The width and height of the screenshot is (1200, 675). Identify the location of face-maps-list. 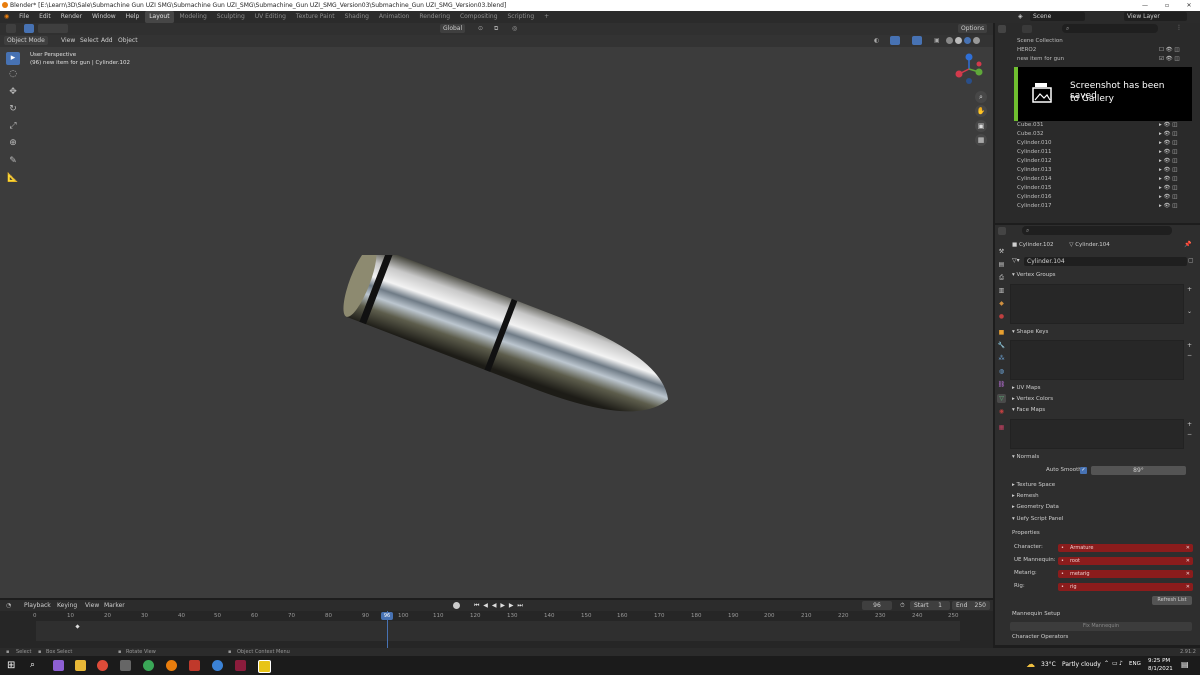
(1097, 434).